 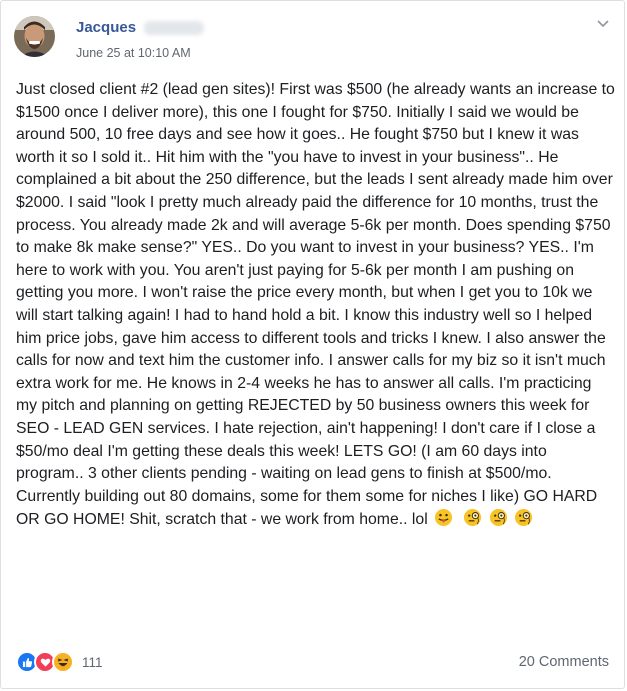 What do you see at coordinates (140, 27) in the screenshot?
I see `author-name-row: Jacques` at bounding box center [140, 27].